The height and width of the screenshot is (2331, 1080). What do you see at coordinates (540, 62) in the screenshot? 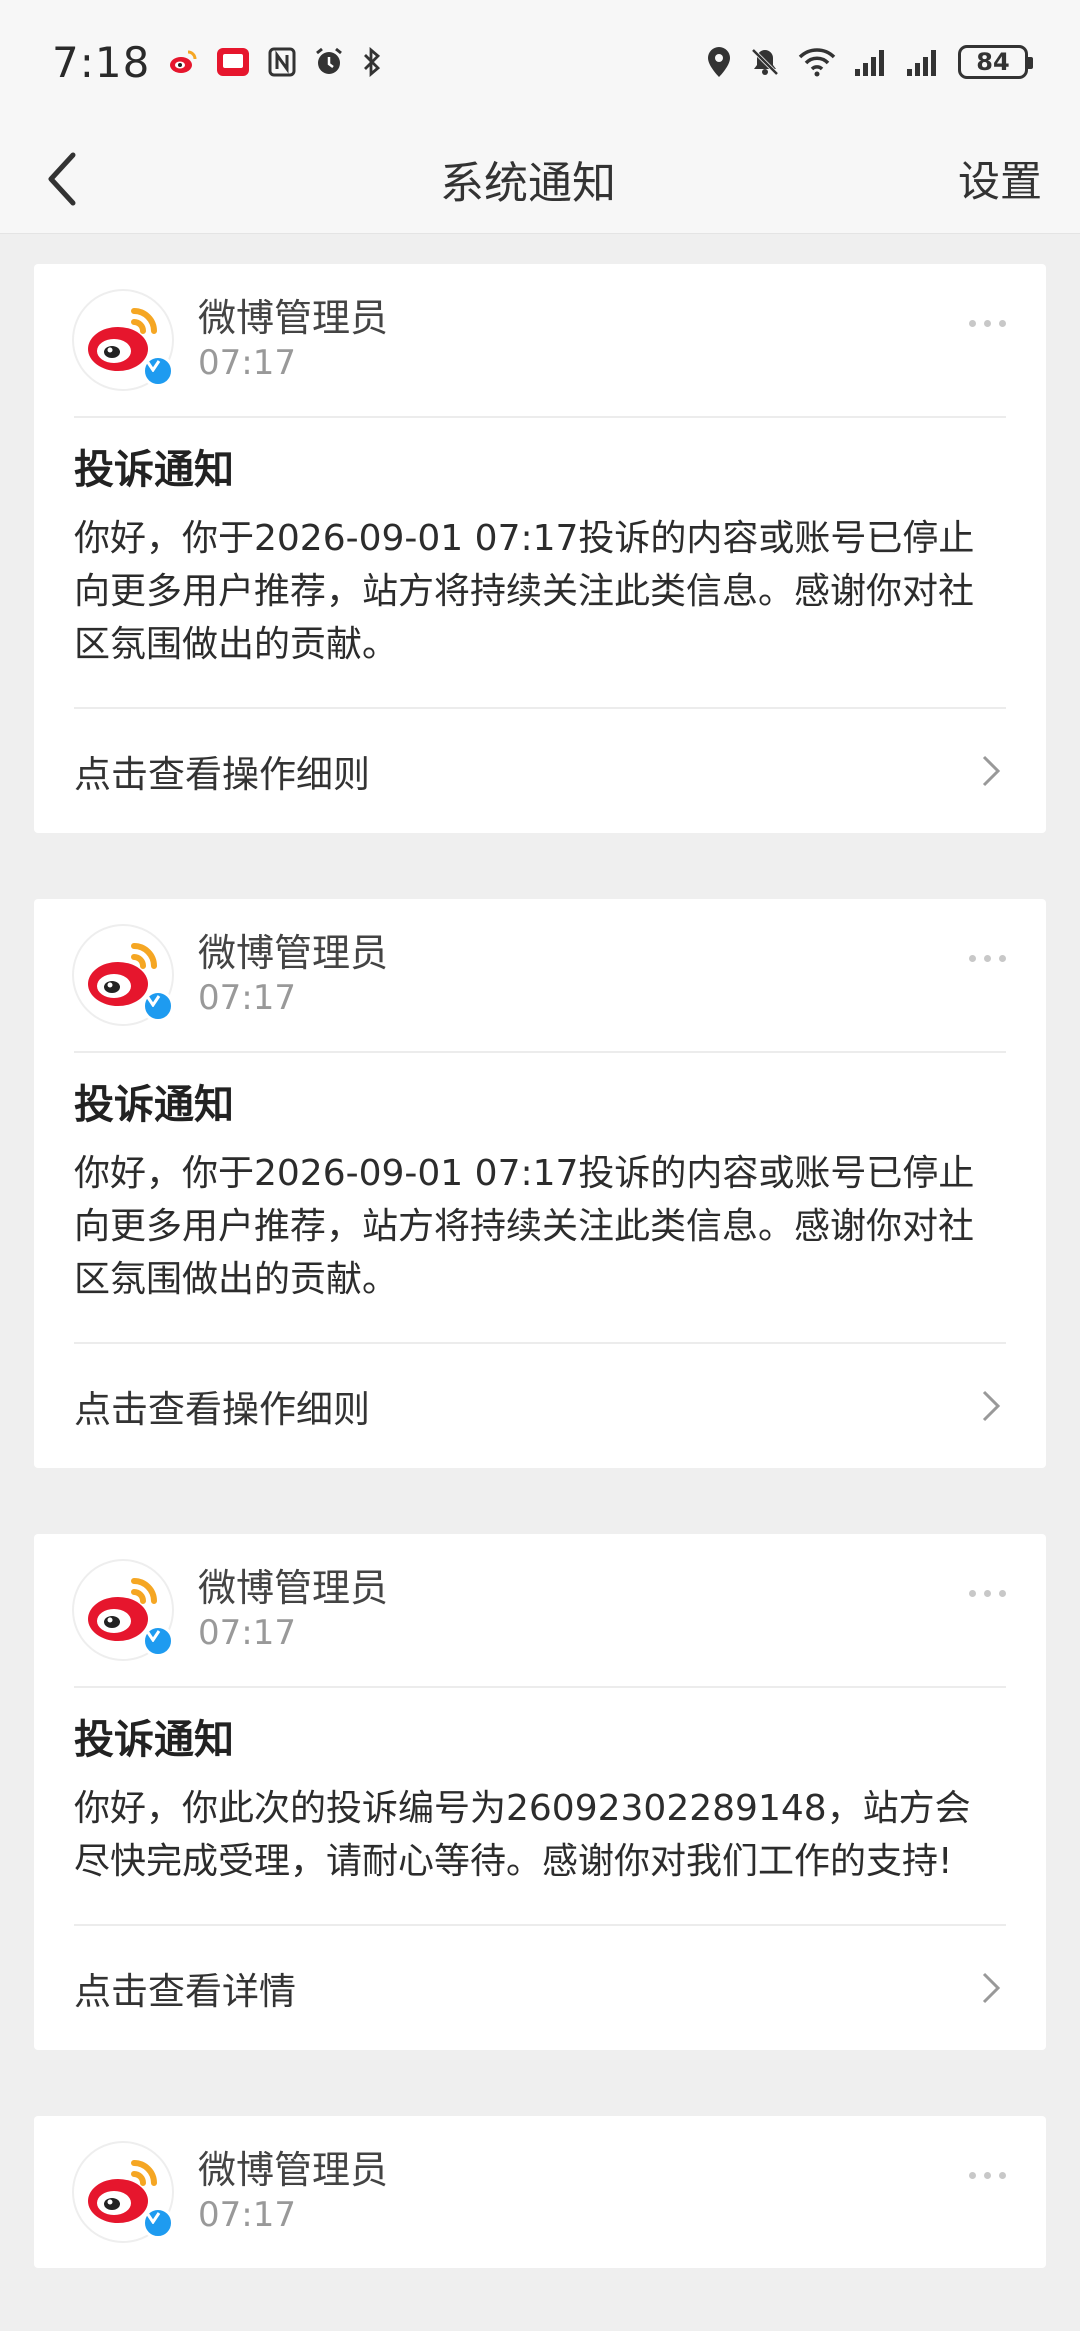
I see `status-bar: 7:18 84` at bounding box center [540, 62].